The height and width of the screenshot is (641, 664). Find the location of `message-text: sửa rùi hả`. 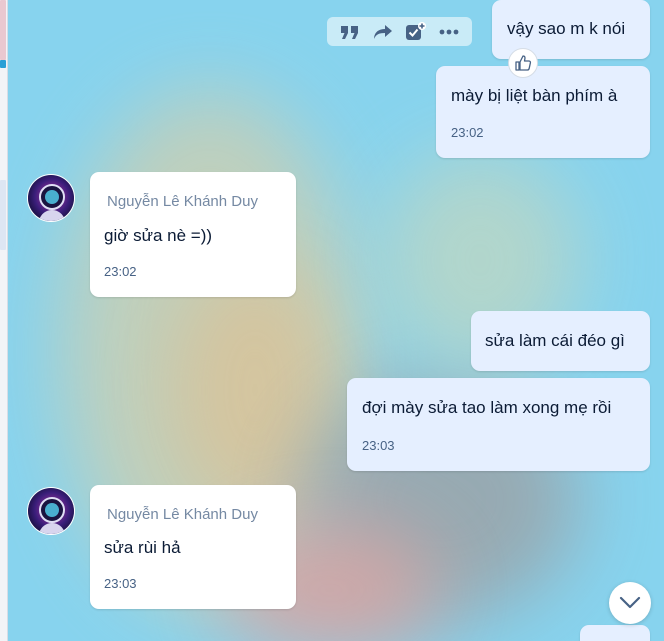

message-text: sửa rùi hả is located at coordinates (142, 547).